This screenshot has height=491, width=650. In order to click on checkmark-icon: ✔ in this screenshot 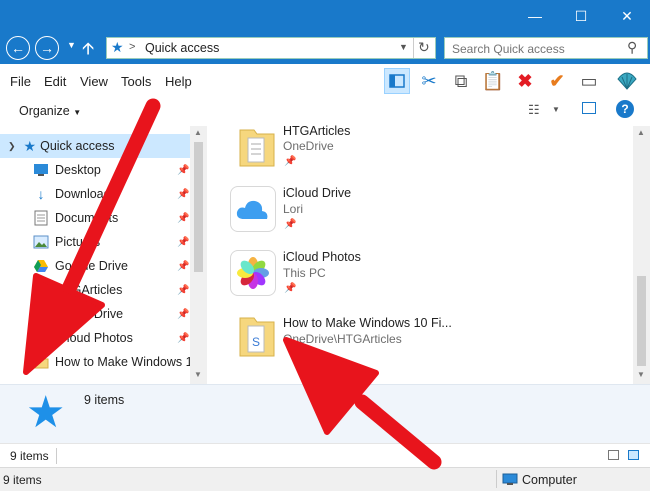, I will do `click(557, 80)`.